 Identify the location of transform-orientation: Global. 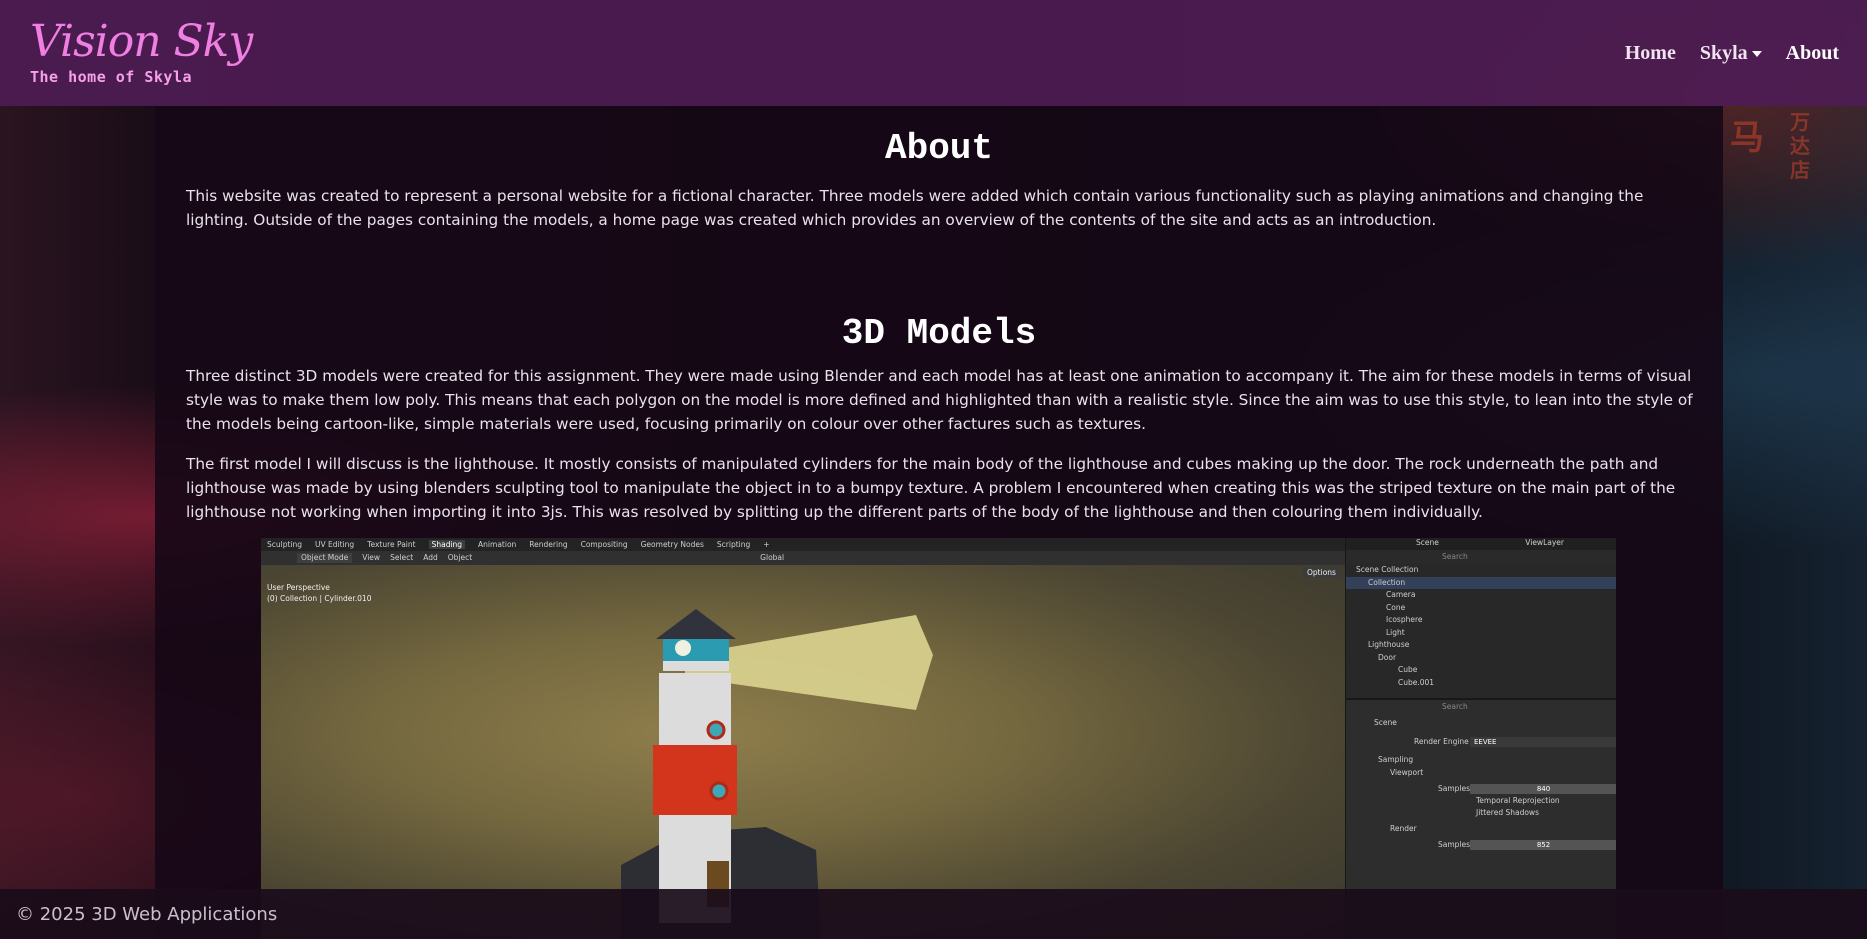
(772, 557).